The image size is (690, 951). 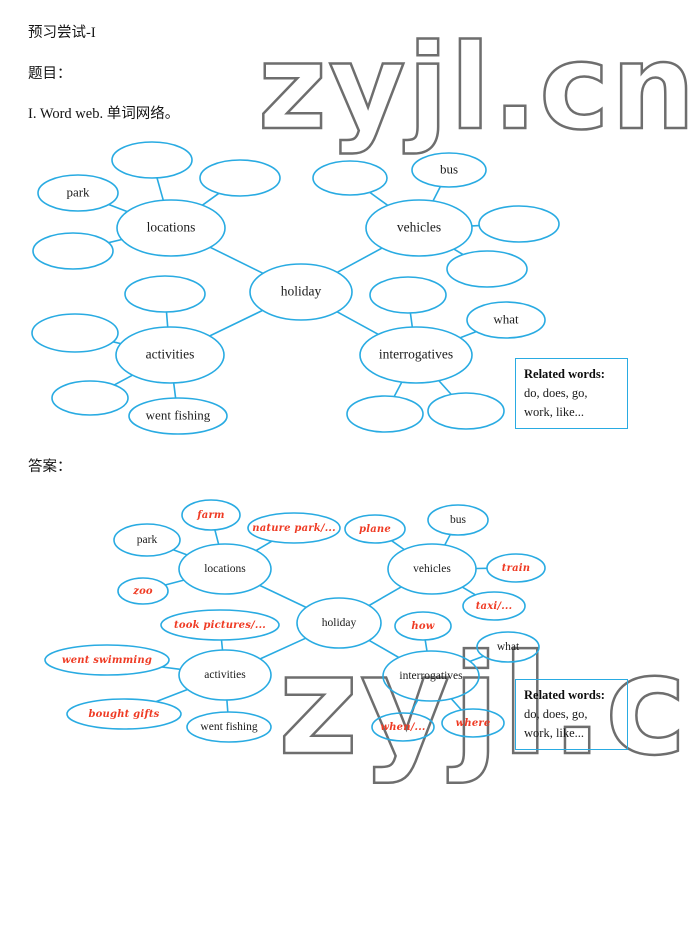 What do you see at coordinates (104, 114) in the screenshot?
I see `exercise-heading: I. Word web. 单词网络。` at bounding box center [104, 114].